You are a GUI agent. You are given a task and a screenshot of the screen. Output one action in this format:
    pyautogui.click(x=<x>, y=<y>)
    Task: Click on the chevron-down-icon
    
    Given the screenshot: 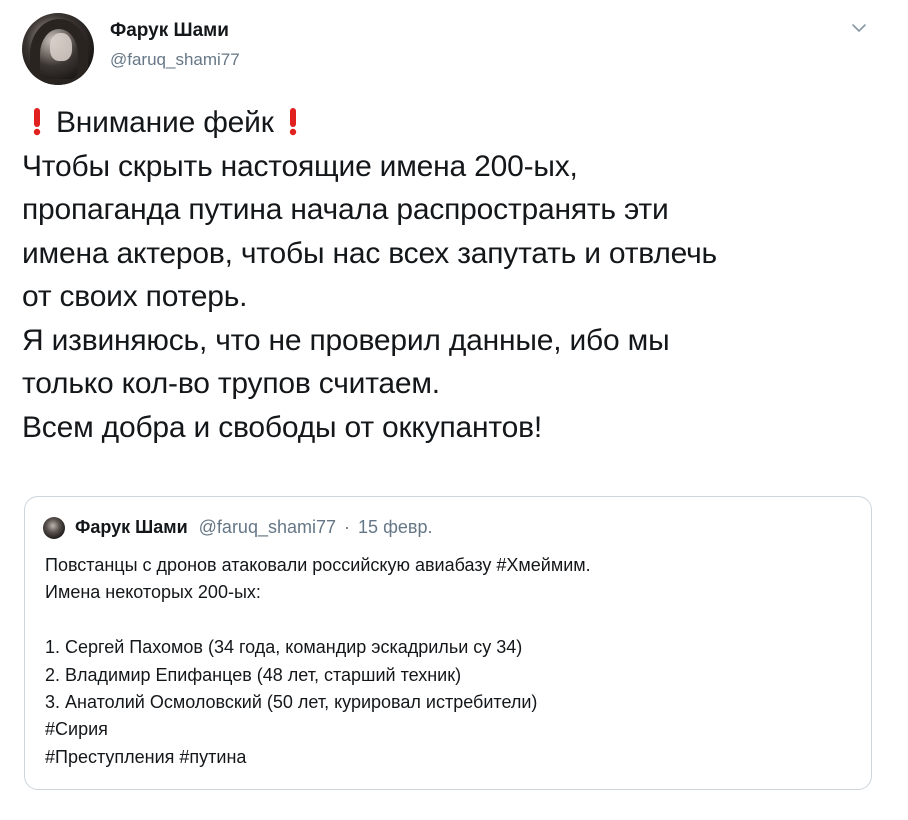 What is the action you would take?
    pyautogui.click(x=859, y=28)
    